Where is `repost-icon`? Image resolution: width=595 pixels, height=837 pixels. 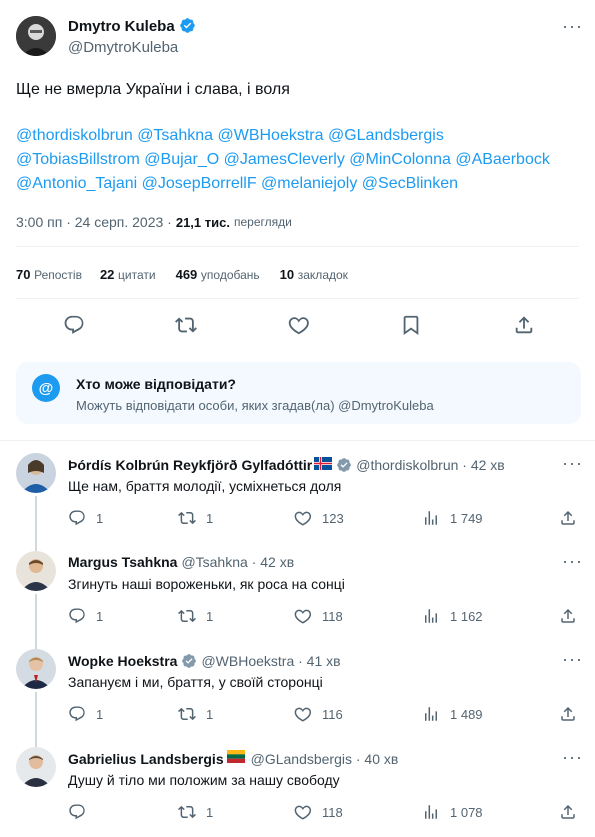 repost-icon is located at coordinates (186, 327).